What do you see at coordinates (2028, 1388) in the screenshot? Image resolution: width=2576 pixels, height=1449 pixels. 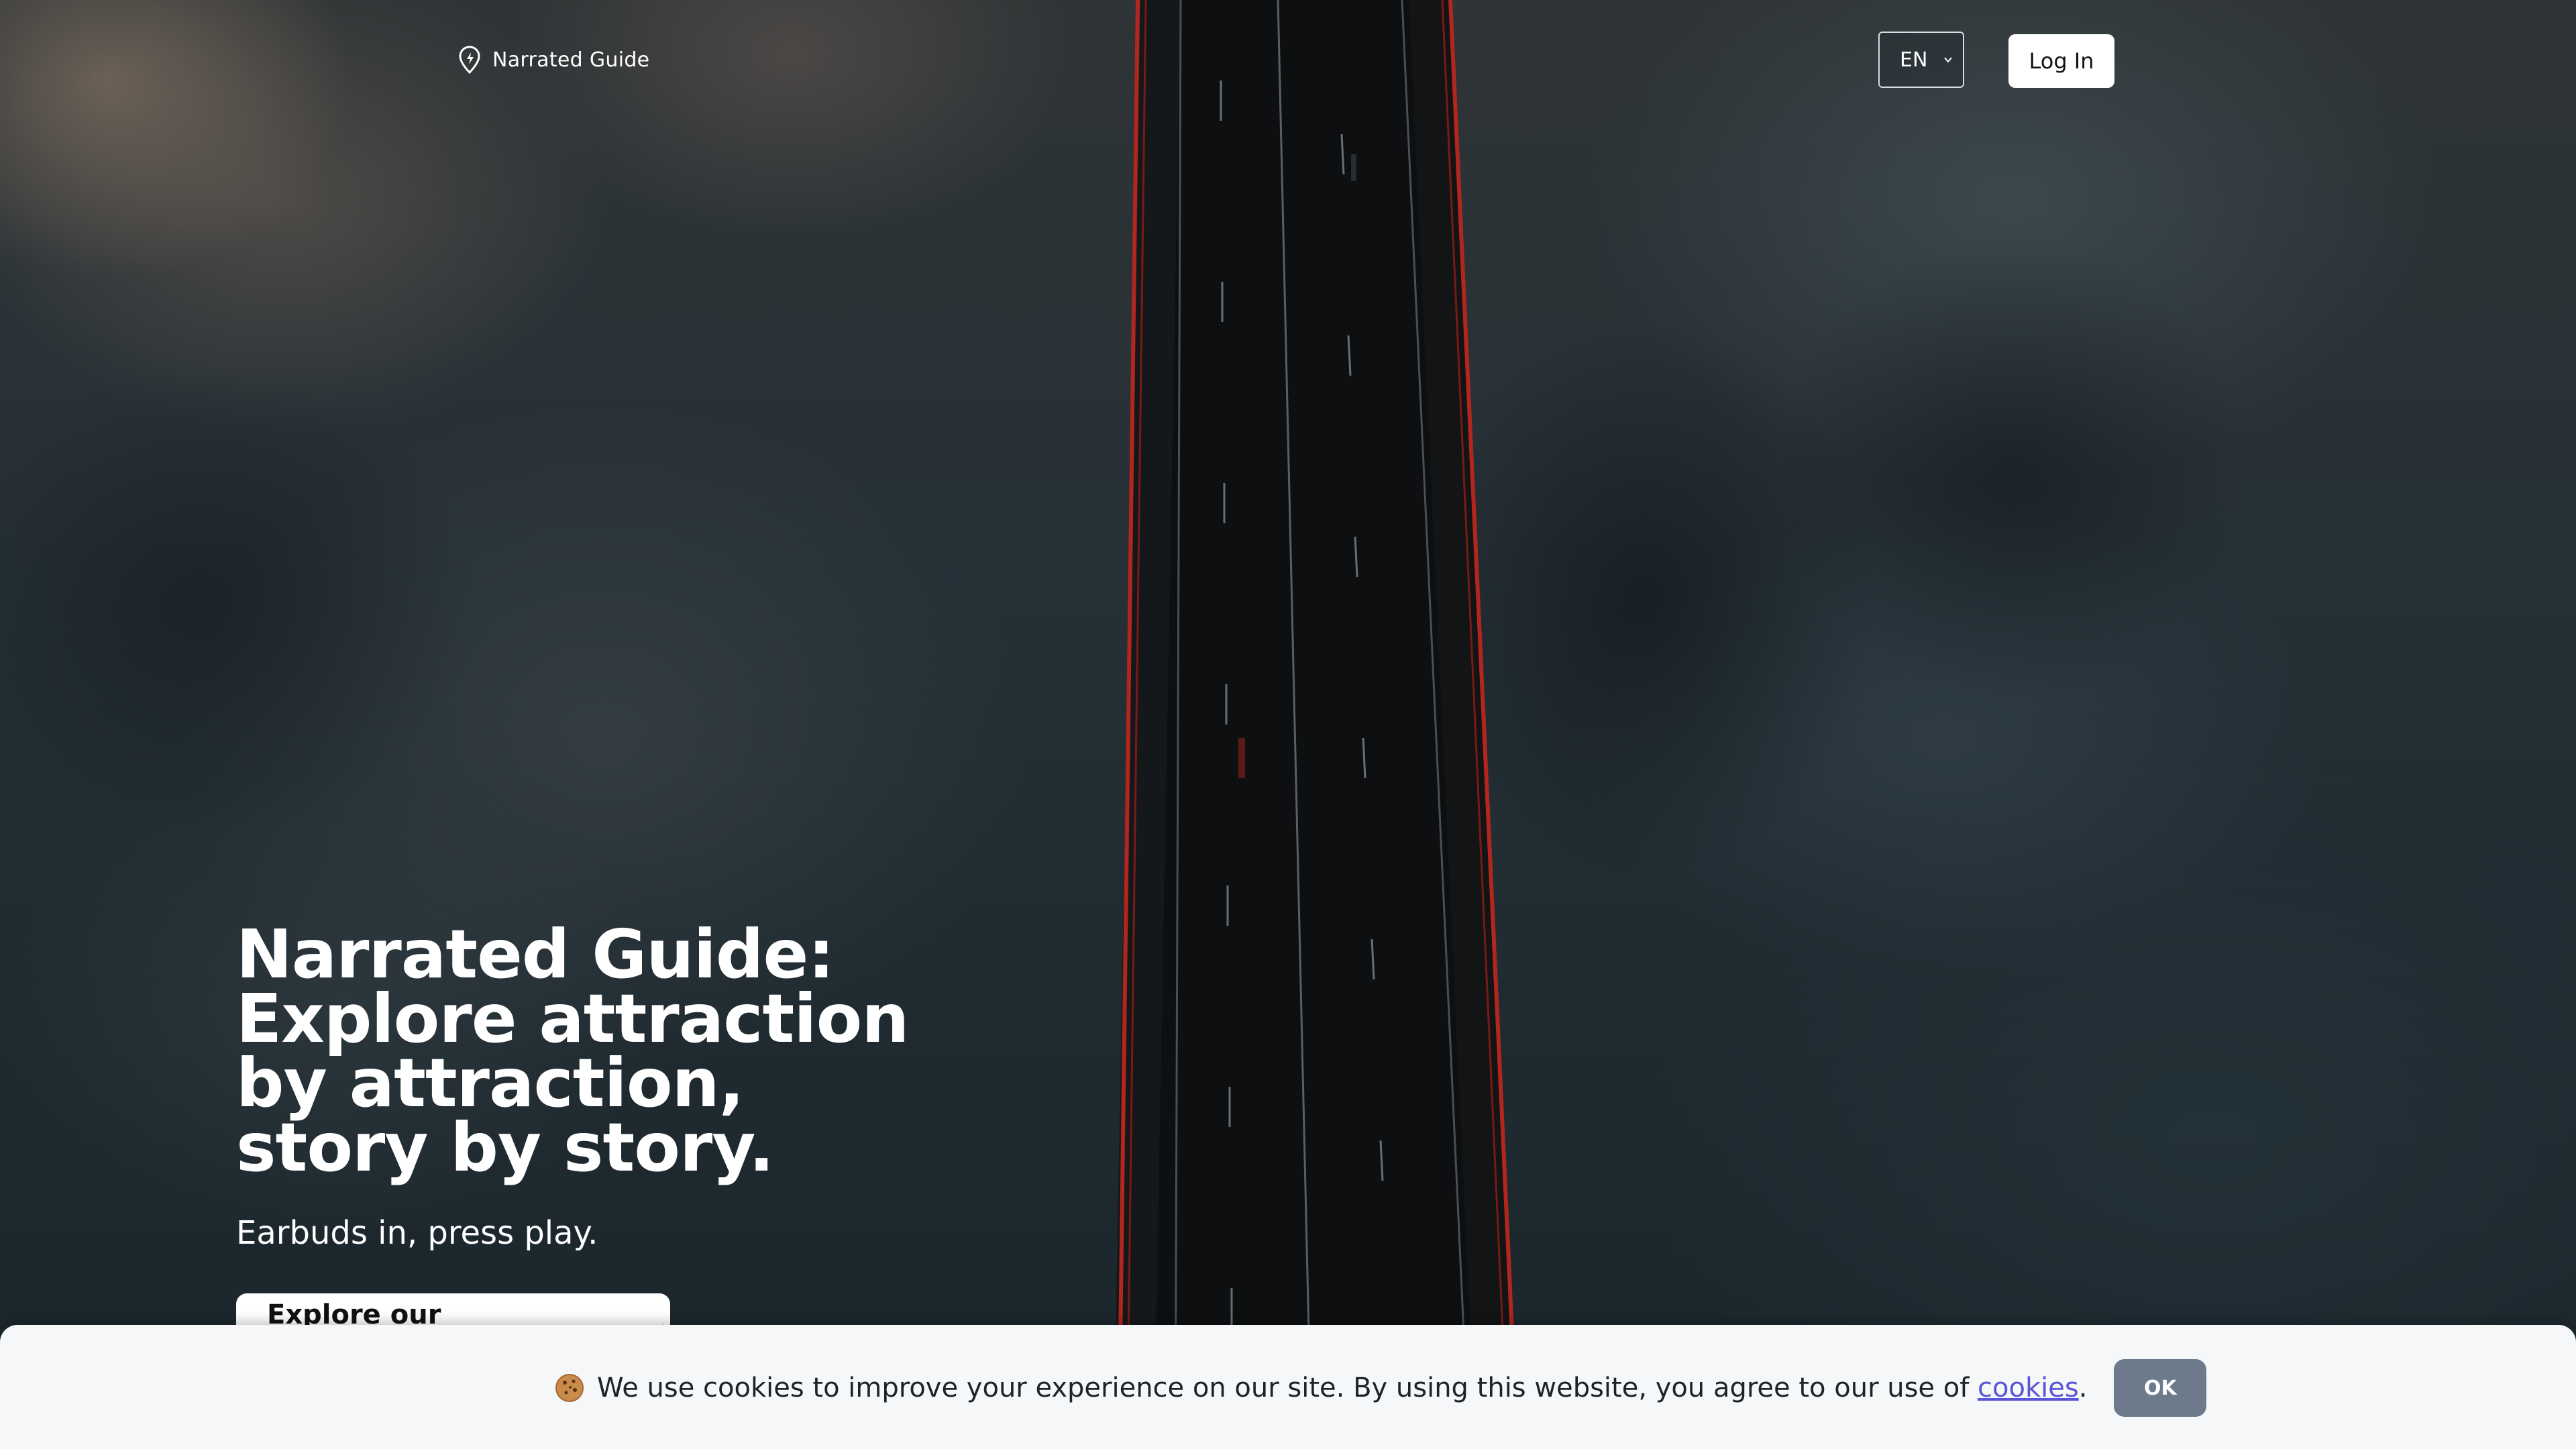 I see `cookies-link: cookies` at bounding box center [2028, 1388].